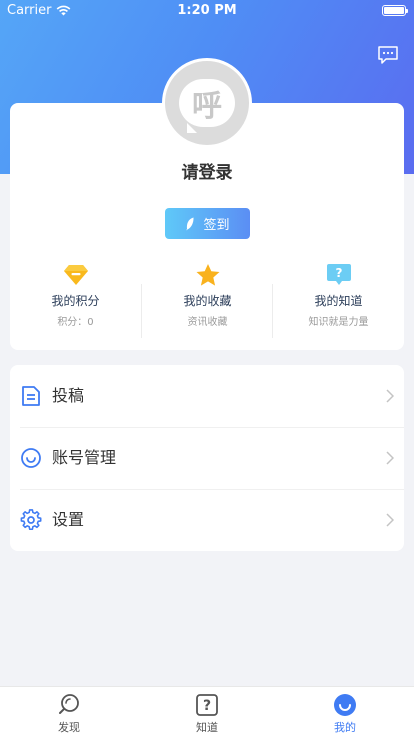 Image resolution: width=414 pixels, height=736 pixels. What do you see at coordinates (207, 301) in the screenshot?
I see `stat-title: 我的收藏` at bounding box center [207, 301].